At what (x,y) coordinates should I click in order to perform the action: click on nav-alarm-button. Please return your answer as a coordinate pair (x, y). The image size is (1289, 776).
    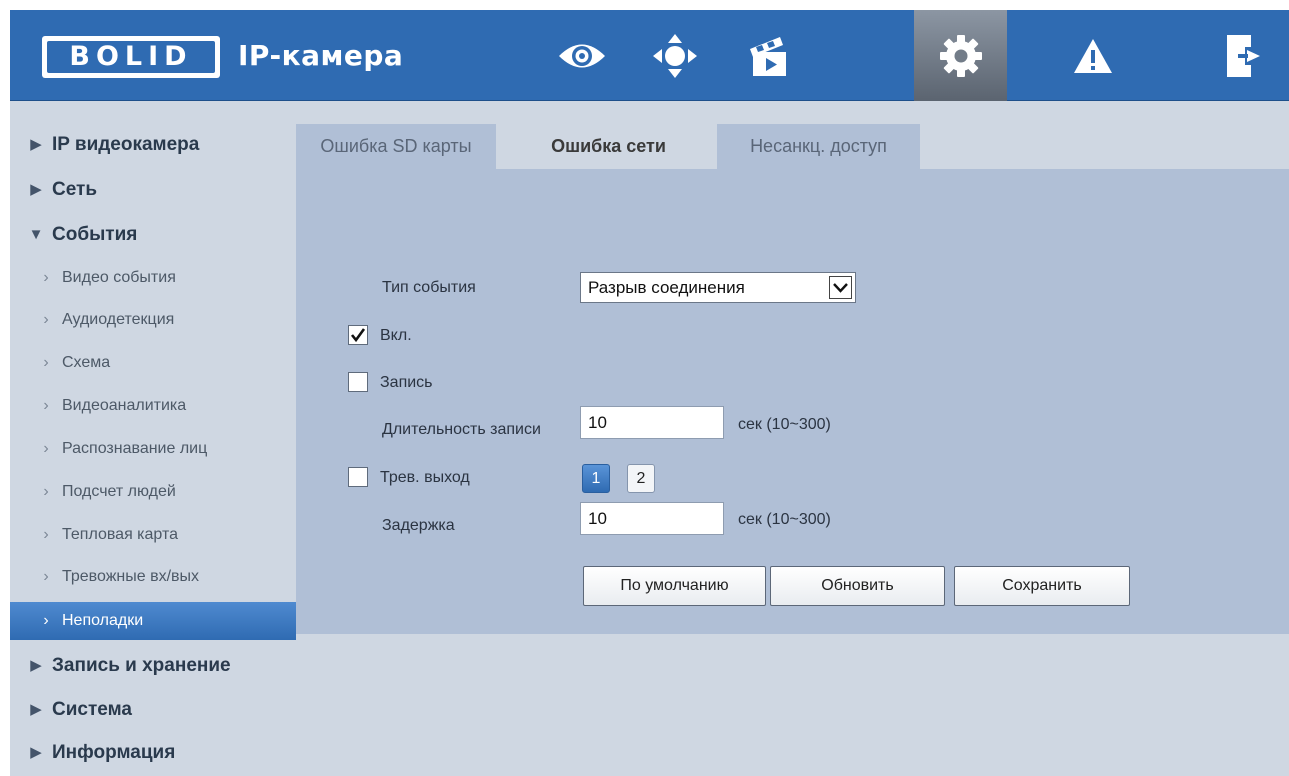
    Looking at the image, I should click on (1092, 55).